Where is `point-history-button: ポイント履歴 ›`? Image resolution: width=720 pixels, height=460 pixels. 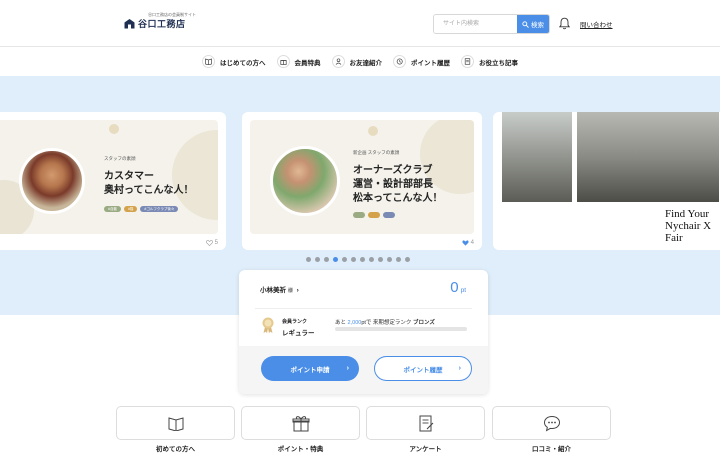
point-history-button: ポイント履歴 › is located at coordinates (423, 368).